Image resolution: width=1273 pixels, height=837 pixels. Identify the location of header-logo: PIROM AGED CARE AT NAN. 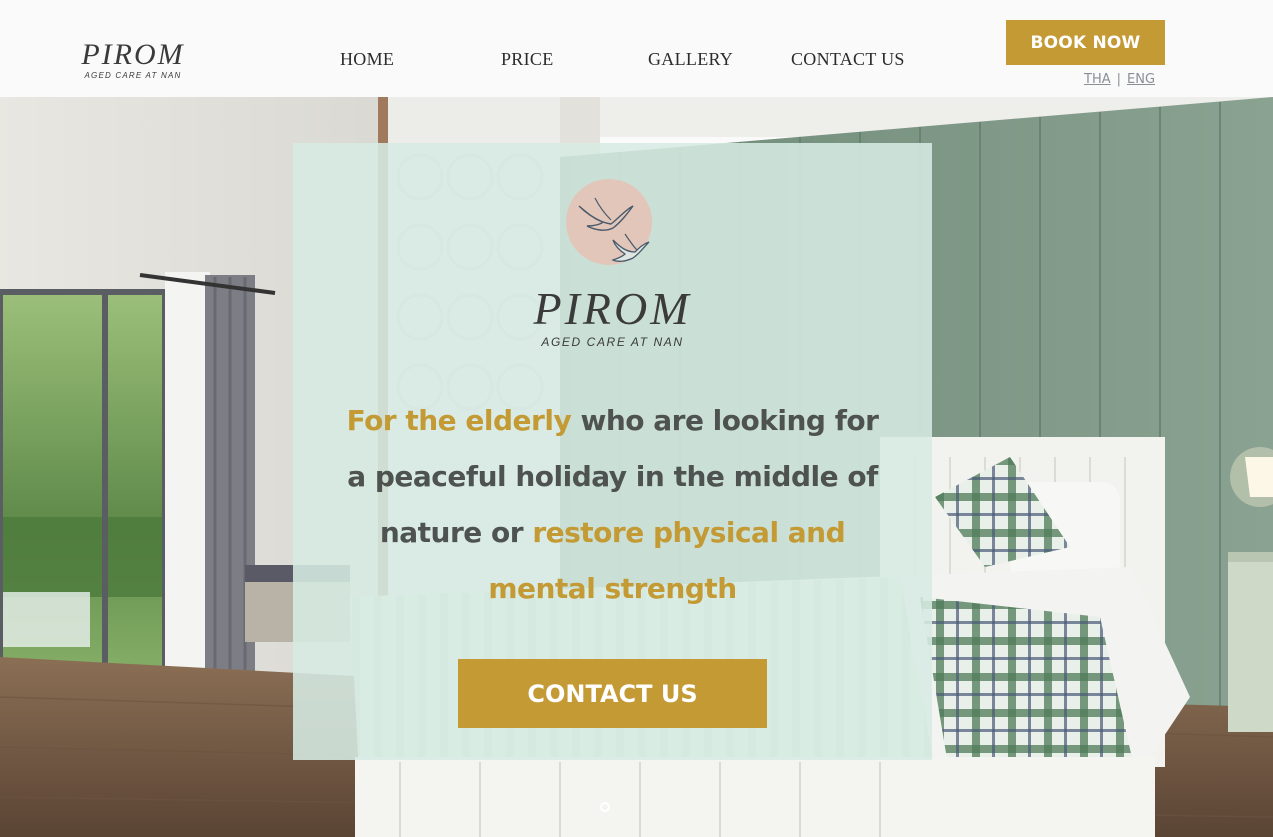
(133, 60).